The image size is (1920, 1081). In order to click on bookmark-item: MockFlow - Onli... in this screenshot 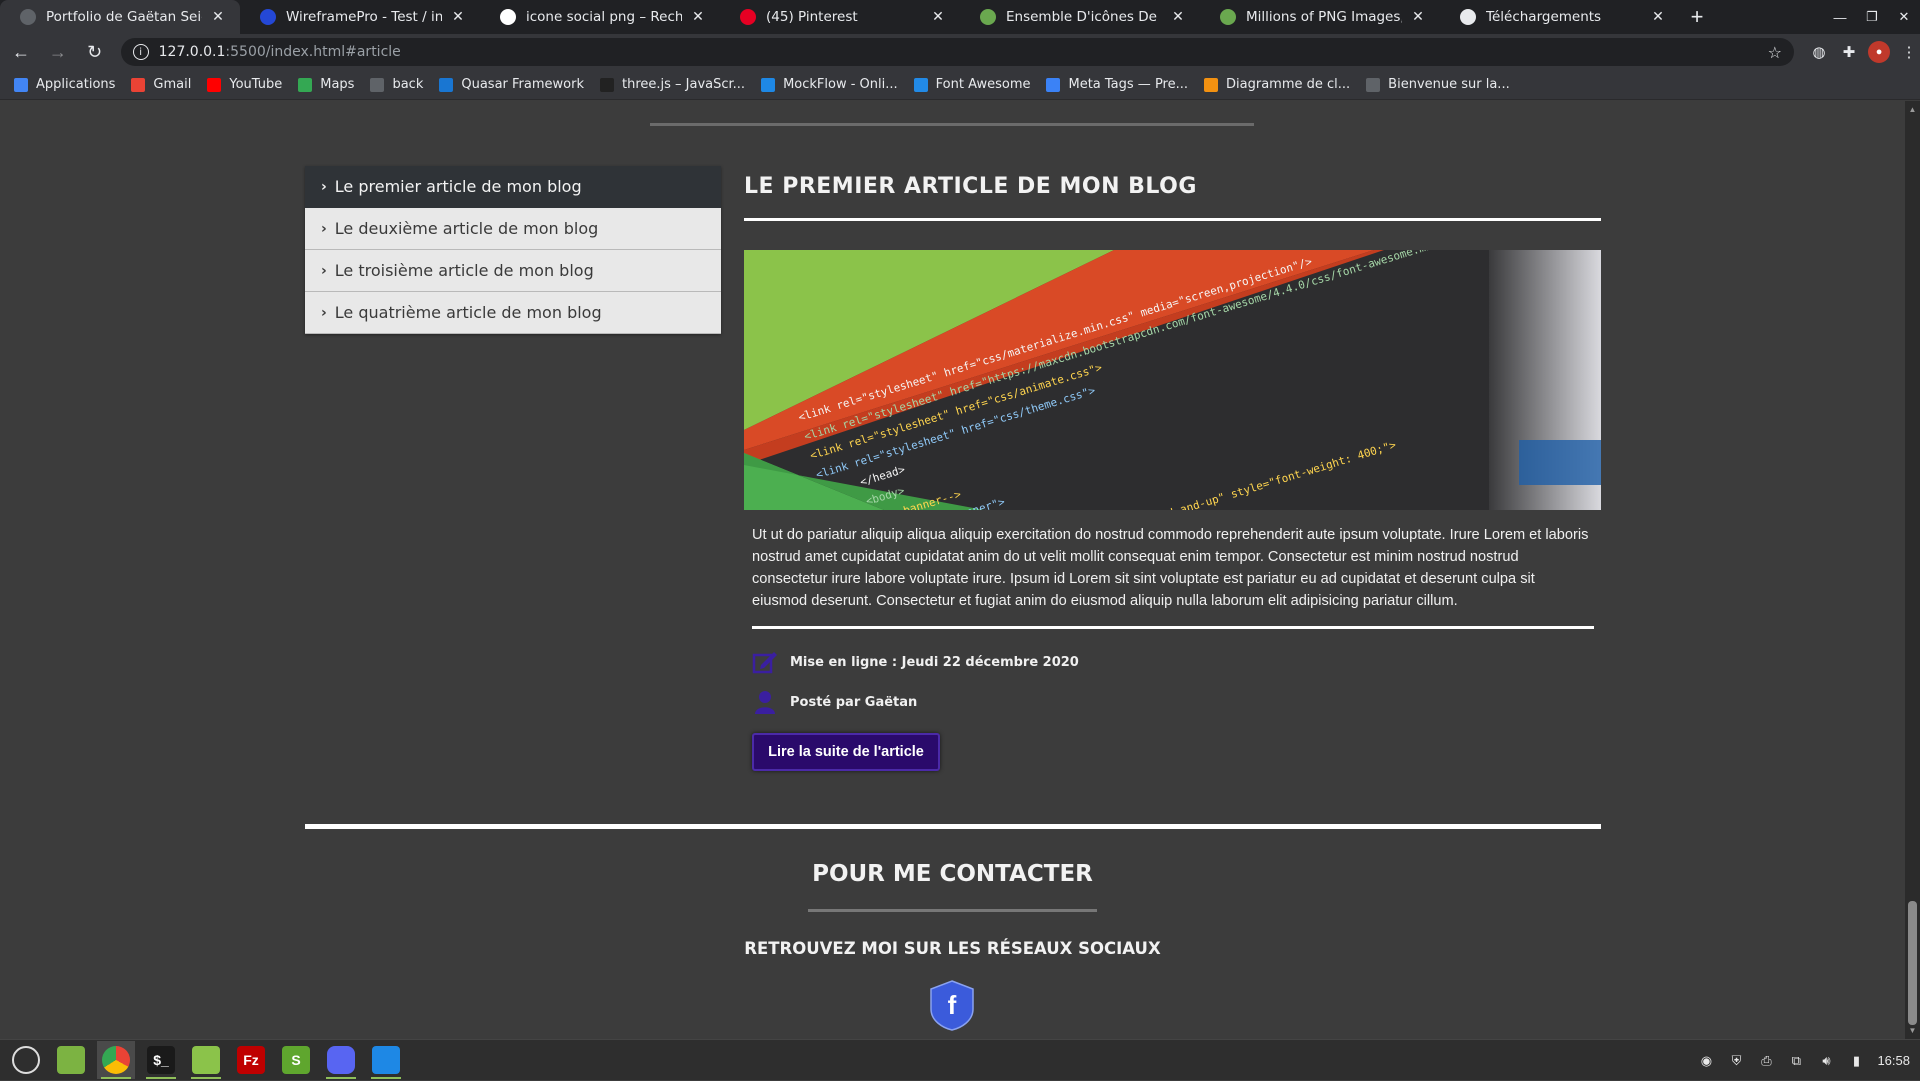, I will do `click(829, 84)`.